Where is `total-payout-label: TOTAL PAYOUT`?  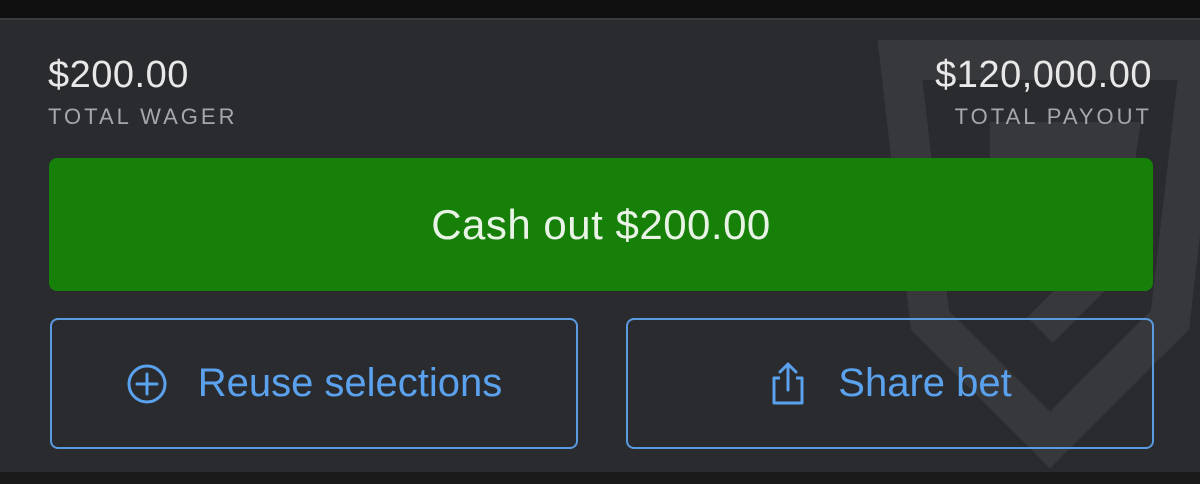 total-payout-label: TOTAL PAYOUT is located at coordinates (1053, 116).